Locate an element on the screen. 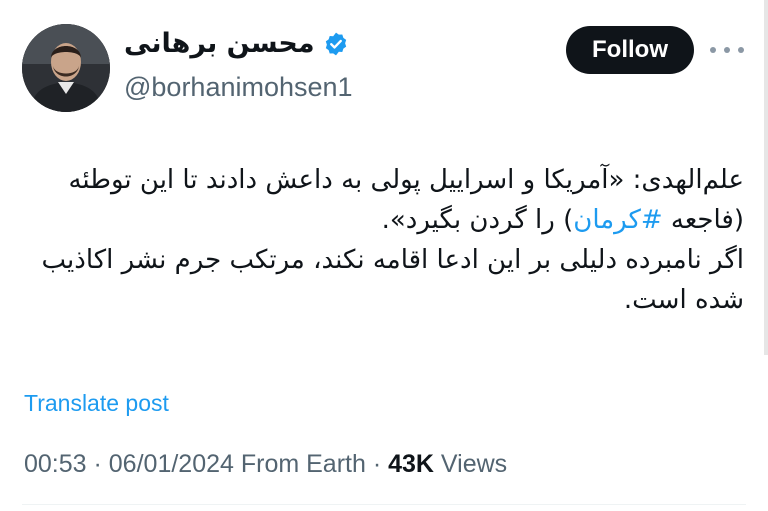 This screenshot has width=768, height=511. hashtag-link: #کرمان is located at coordinates (617, 220).